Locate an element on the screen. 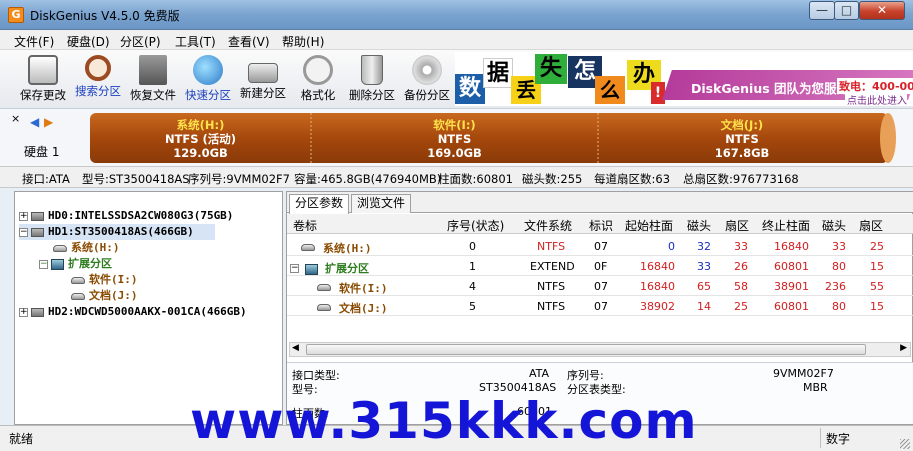 The height and width of the screenshot is (451, 913). partition-block-software: 软件(I:) NTFS 169.0GB is located at coordinates (454, 139).